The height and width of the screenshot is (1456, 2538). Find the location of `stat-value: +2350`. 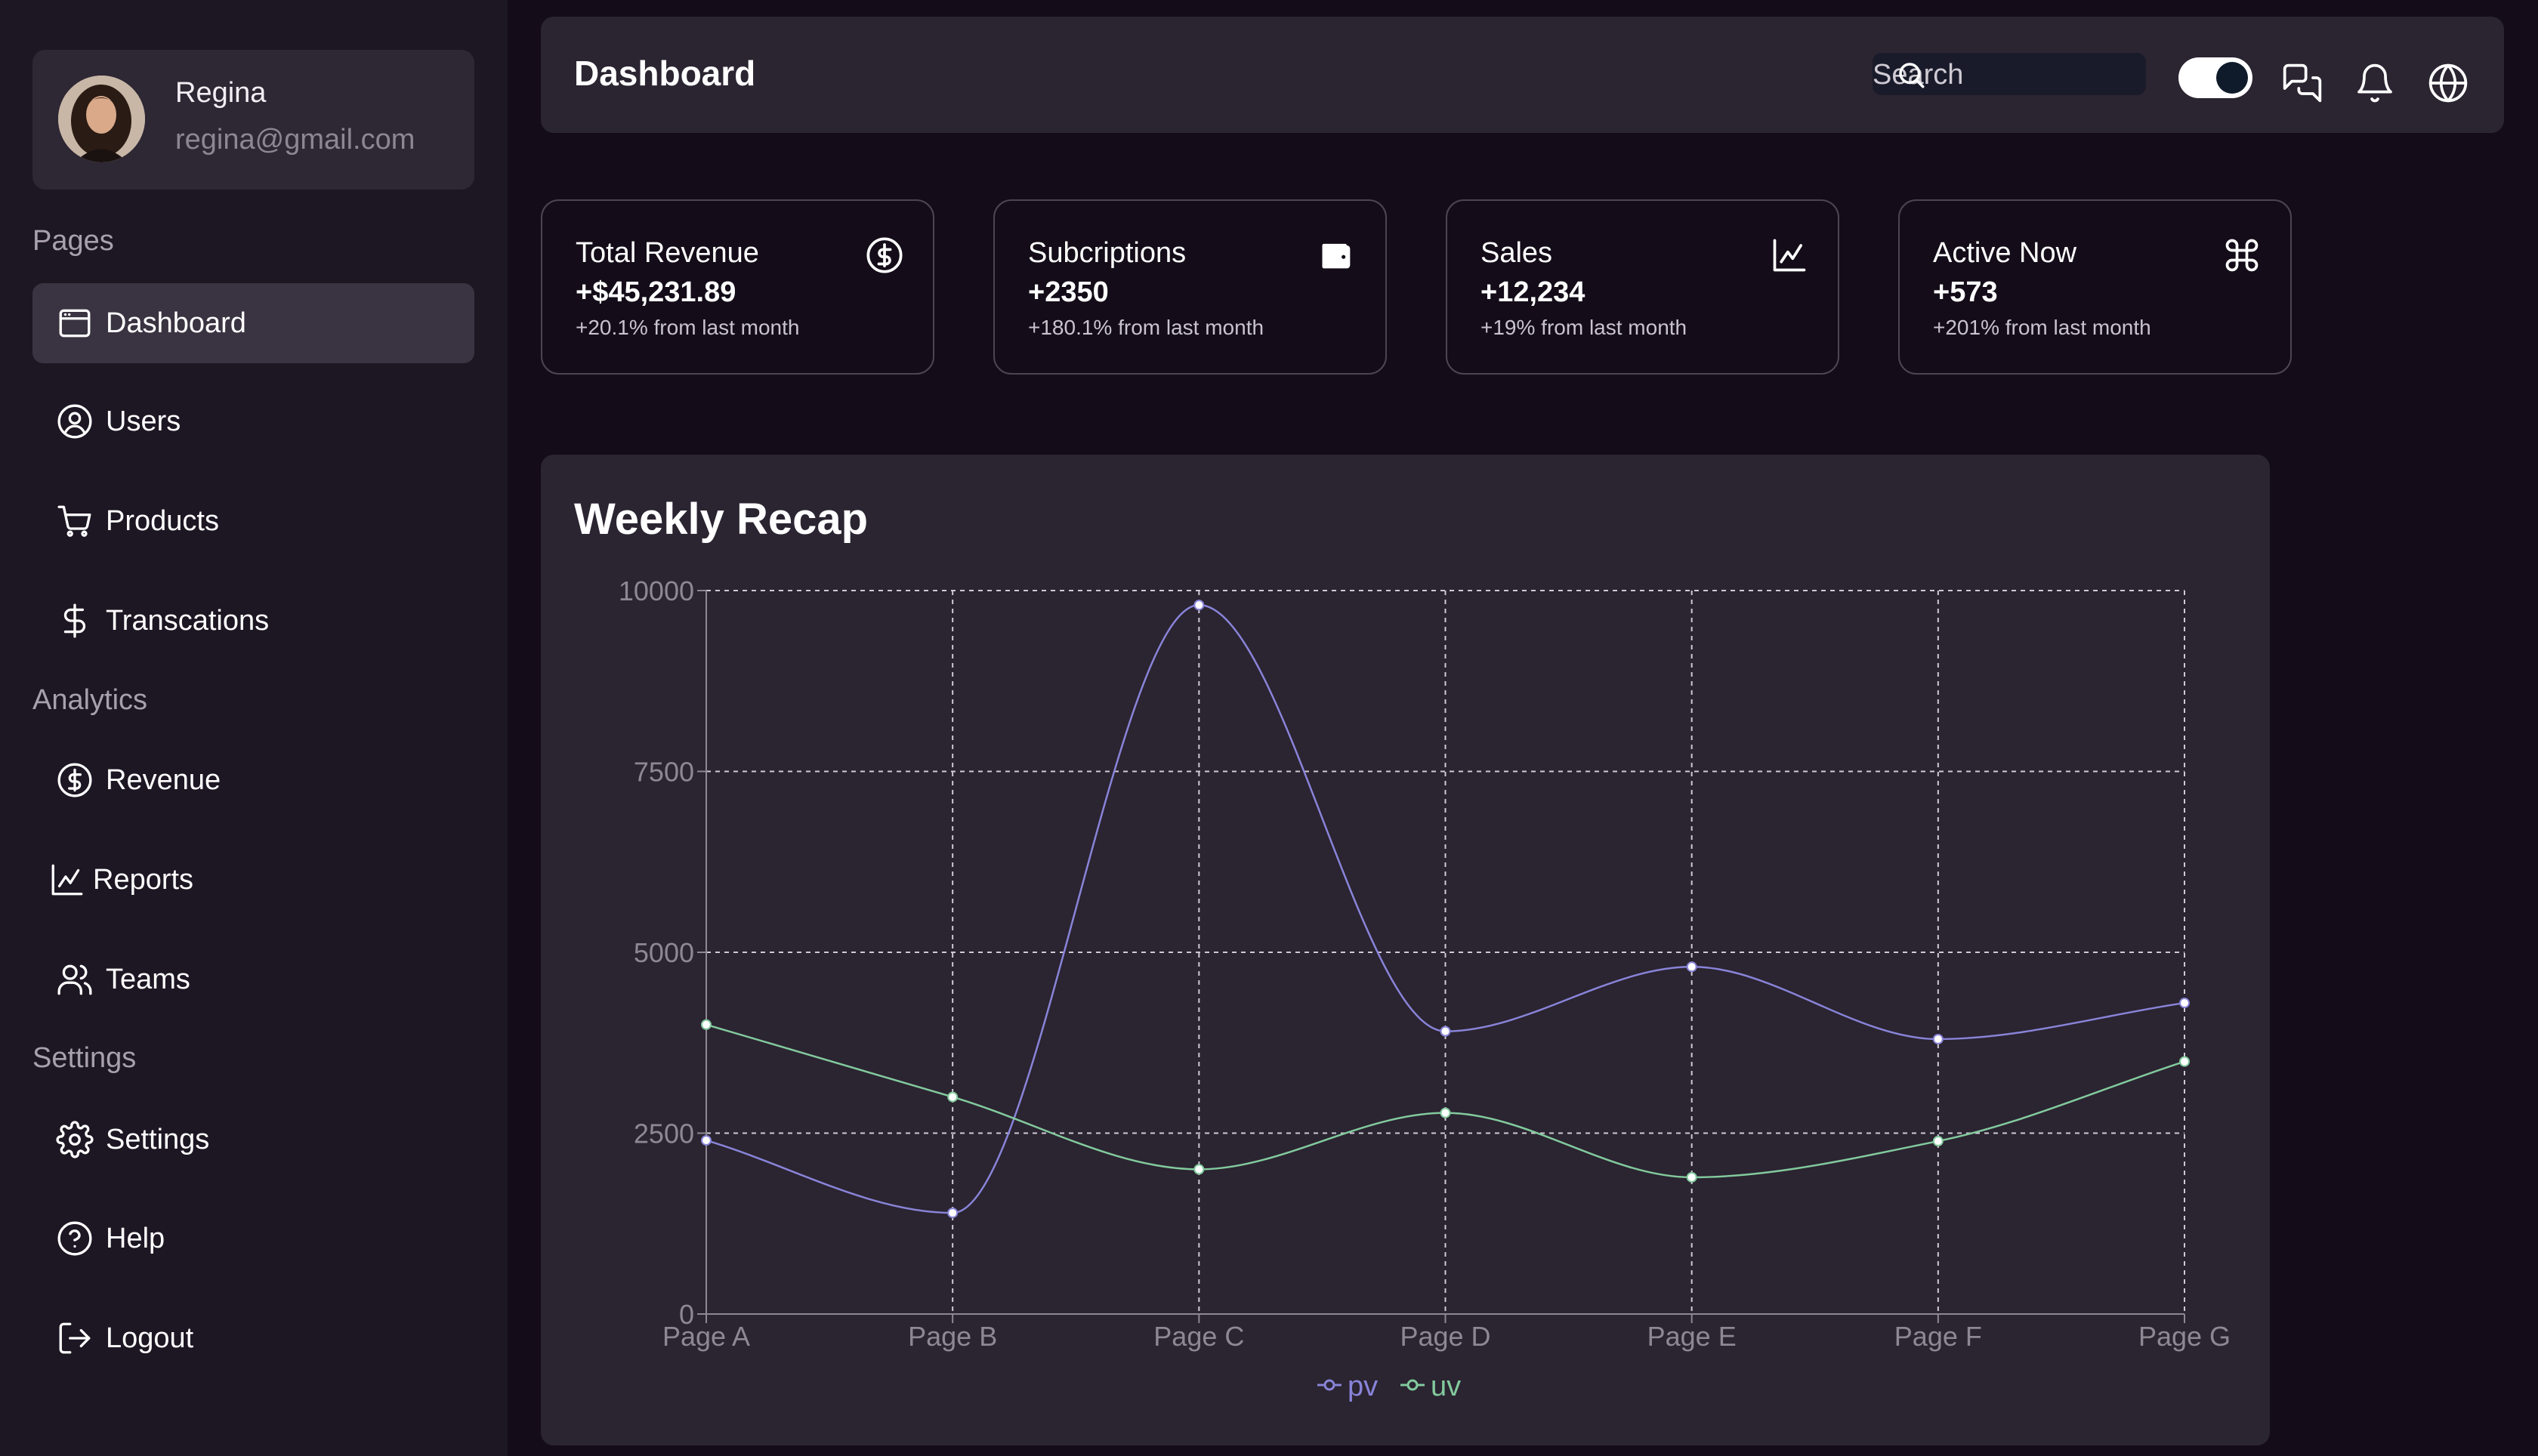

stat-value: +2350 is located at coordinates (1068, 292).